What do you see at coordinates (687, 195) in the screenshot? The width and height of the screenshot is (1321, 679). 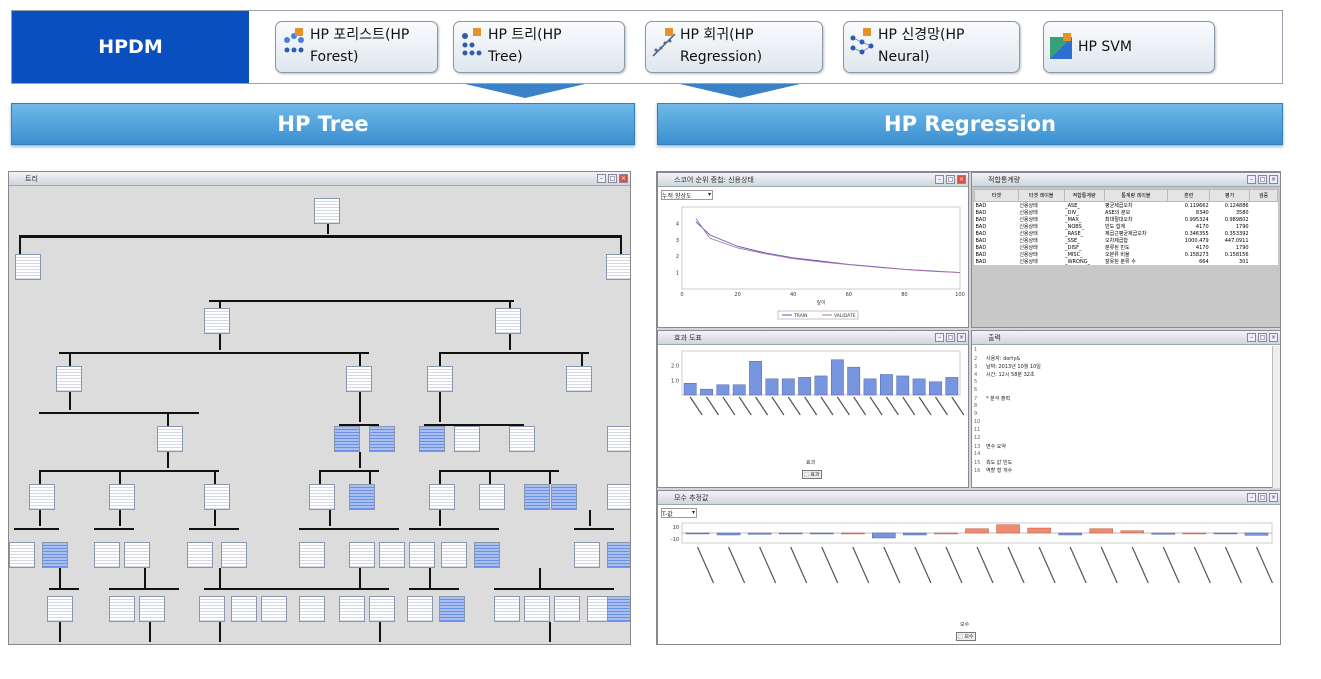 I see `measure-dropdown: 누적 향상도 ▾` at bounding box center [687, 195].